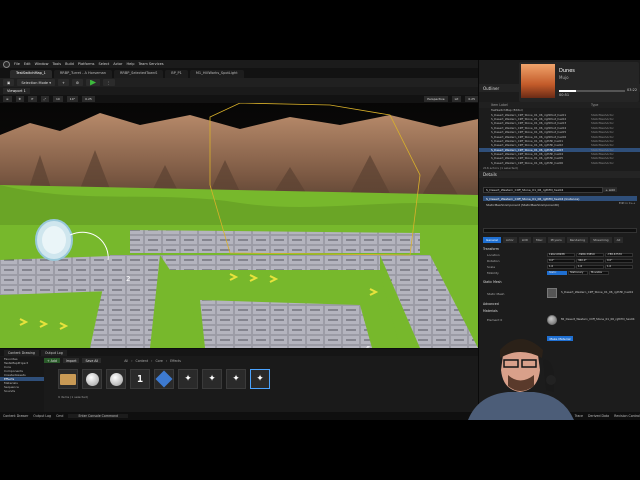 Image resolution: width=640 pixels, height=480 pixels. I want to click on location-x-field: 1962.08938, so click(561, 254).